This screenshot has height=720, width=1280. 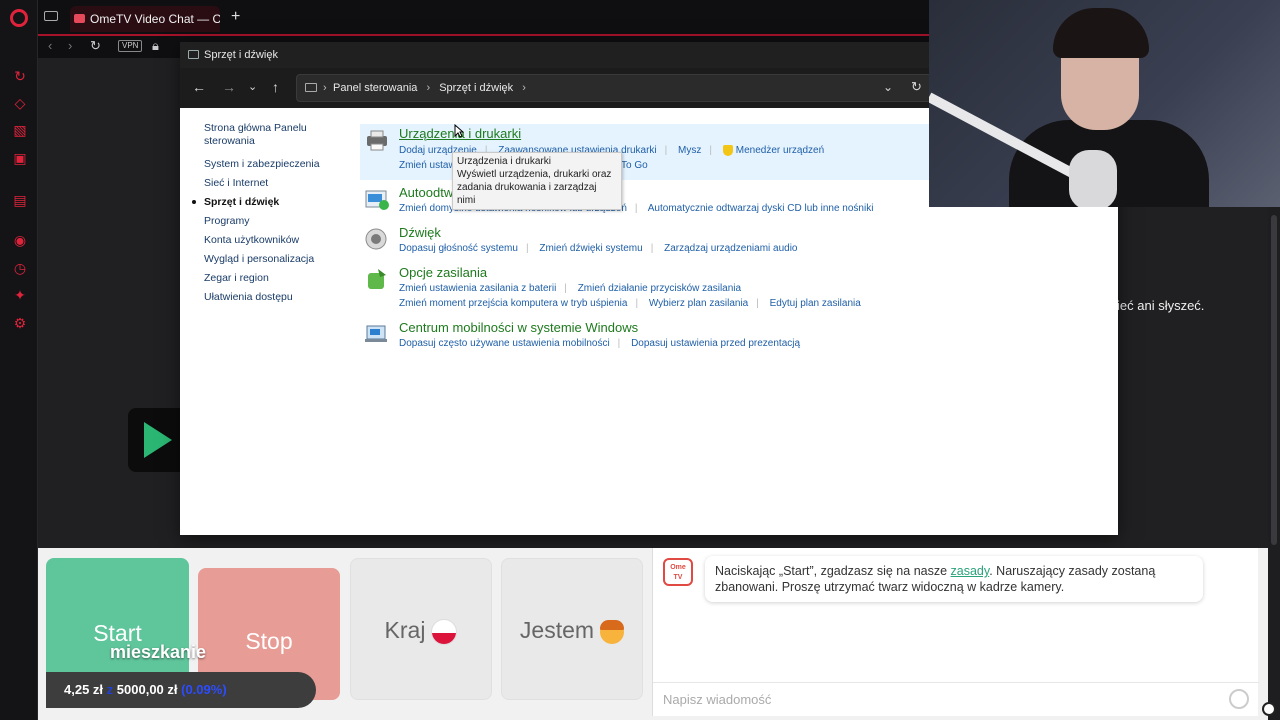 I want to click on breadcrumb-item-hardware: Sprzęt i dźwięk, so click(x=476, y=88).